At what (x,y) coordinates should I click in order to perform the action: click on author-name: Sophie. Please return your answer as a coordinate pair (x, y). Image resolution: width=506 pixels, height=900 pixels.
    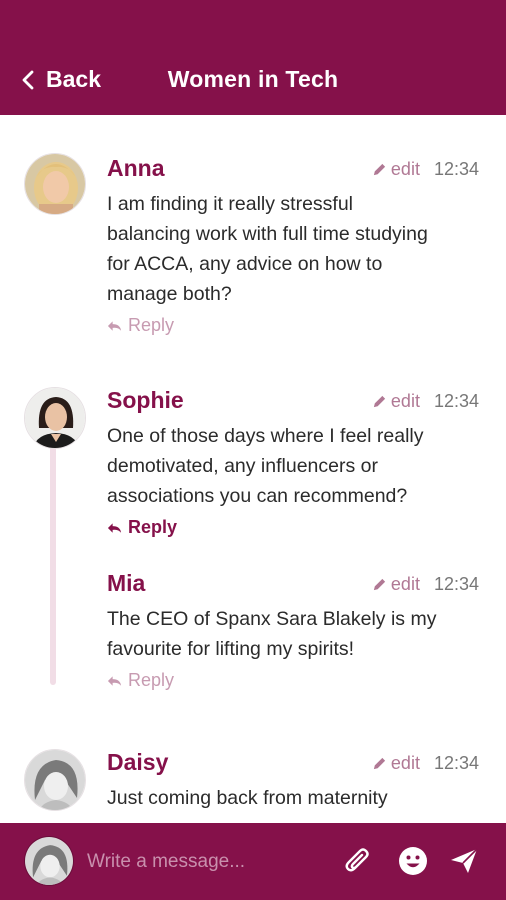
    Looking at the image, I should click on (145, 400).